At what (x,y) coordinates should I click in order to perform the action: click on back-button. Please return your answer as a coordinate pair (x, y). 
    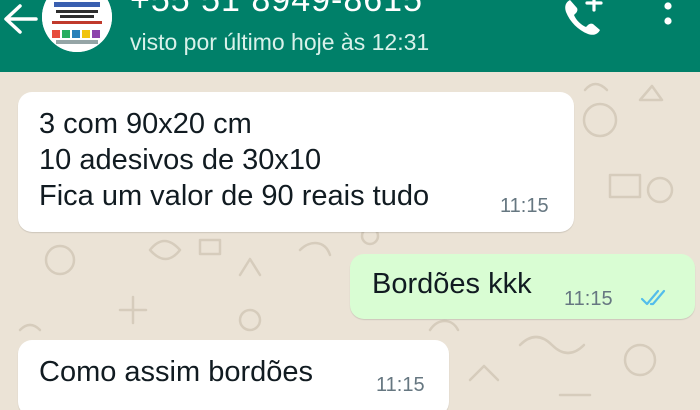
    Looking at the image, I should click on (21, 21).